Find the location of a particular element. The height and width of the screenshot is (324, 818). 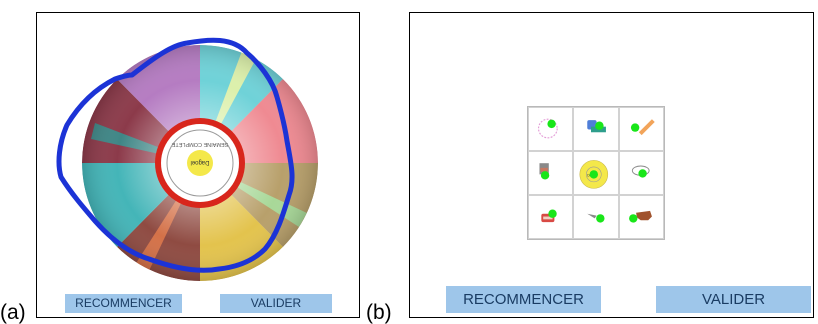

grid-cell-5: Dagoel is located at coordinates (596, 173).